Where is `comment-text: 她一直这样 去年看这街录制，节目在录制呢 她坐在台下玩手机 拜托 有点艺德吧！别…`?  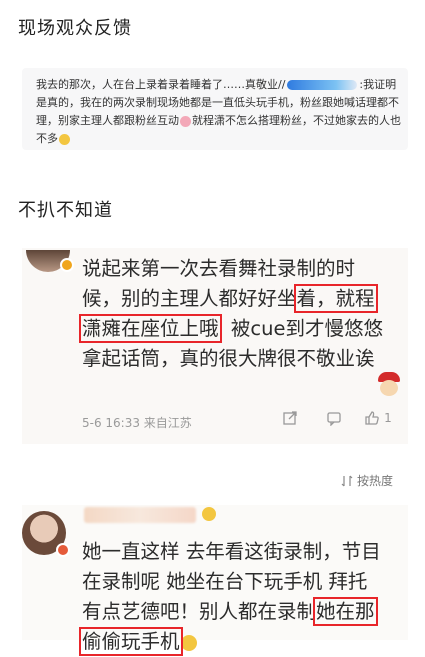 comment-text: 她一直这样 去年看这街录制，节目在录制呢 她坐在台下玩手机 拜托 有点艺德吧！别… is located at coordinates (235, 597).